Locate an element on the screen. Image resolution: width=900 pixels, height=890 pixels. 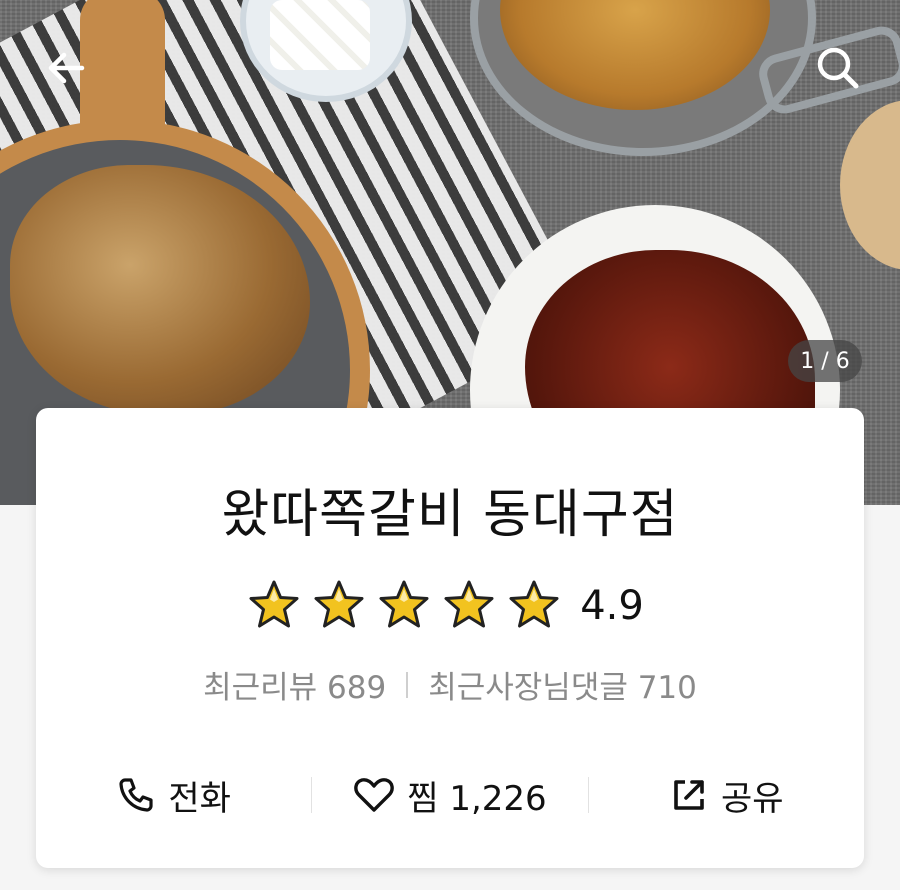
rating-stars is located at coordinates (404, 606).